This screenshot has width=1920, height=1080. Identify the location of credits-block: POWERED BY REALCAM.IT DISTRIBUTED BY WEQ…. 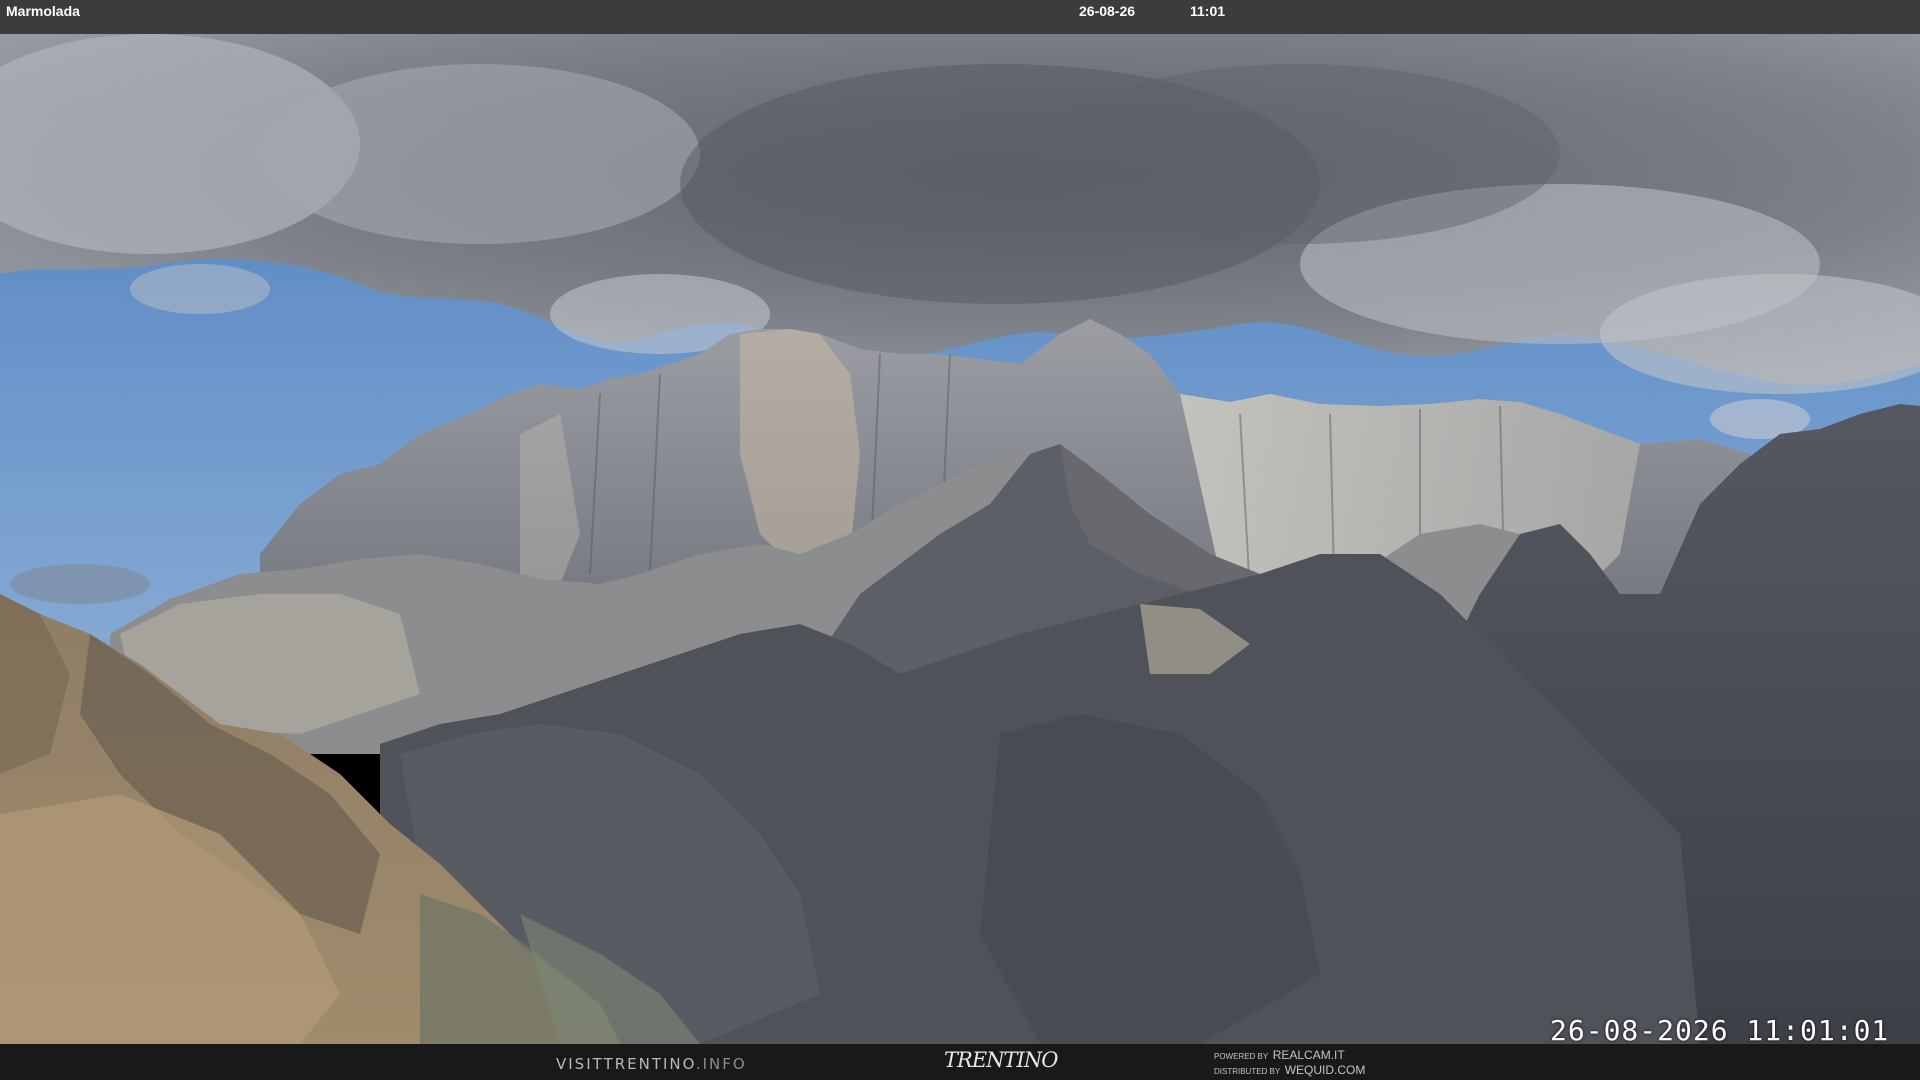
(1289, 1063).